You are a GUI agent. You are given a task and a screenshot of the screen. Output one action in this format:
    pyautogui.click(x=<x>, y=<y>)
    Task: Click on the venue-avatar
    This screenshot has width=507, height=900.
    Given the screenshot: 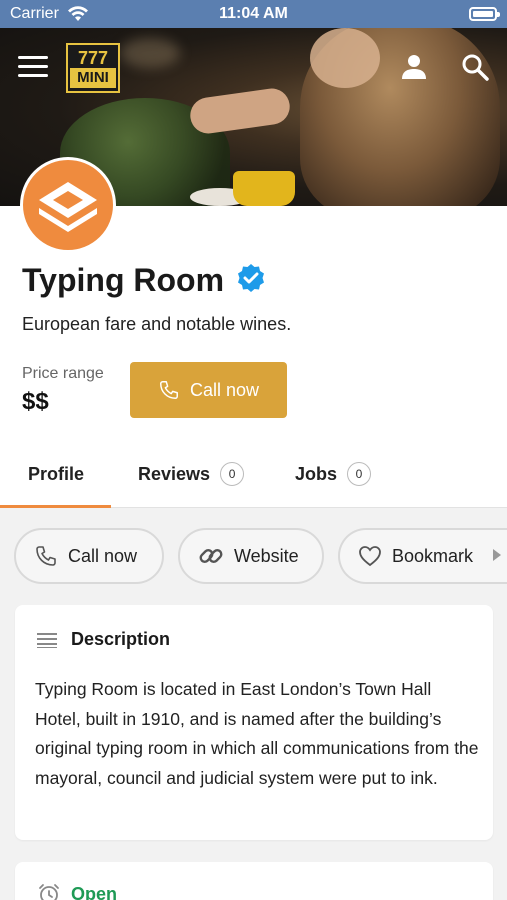 What is the action you would take?
    pyautogui.click(x=68, y=205)
    